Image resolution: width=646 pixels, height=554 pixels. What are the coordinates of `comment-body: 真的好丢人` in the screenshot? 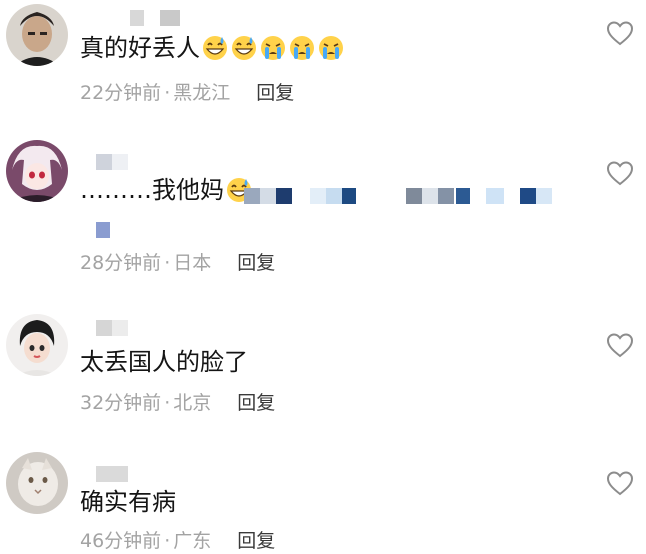 It's located at (140, 48).